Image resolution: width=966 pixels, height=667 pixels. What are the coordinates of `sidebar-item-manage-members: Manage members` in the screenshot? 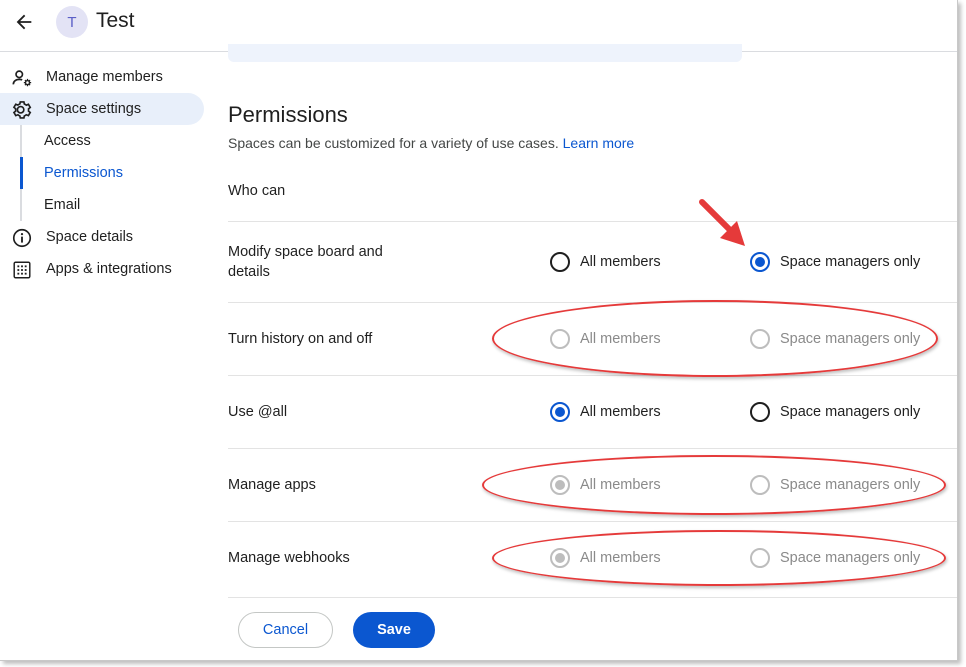 It's located at (102, 77).